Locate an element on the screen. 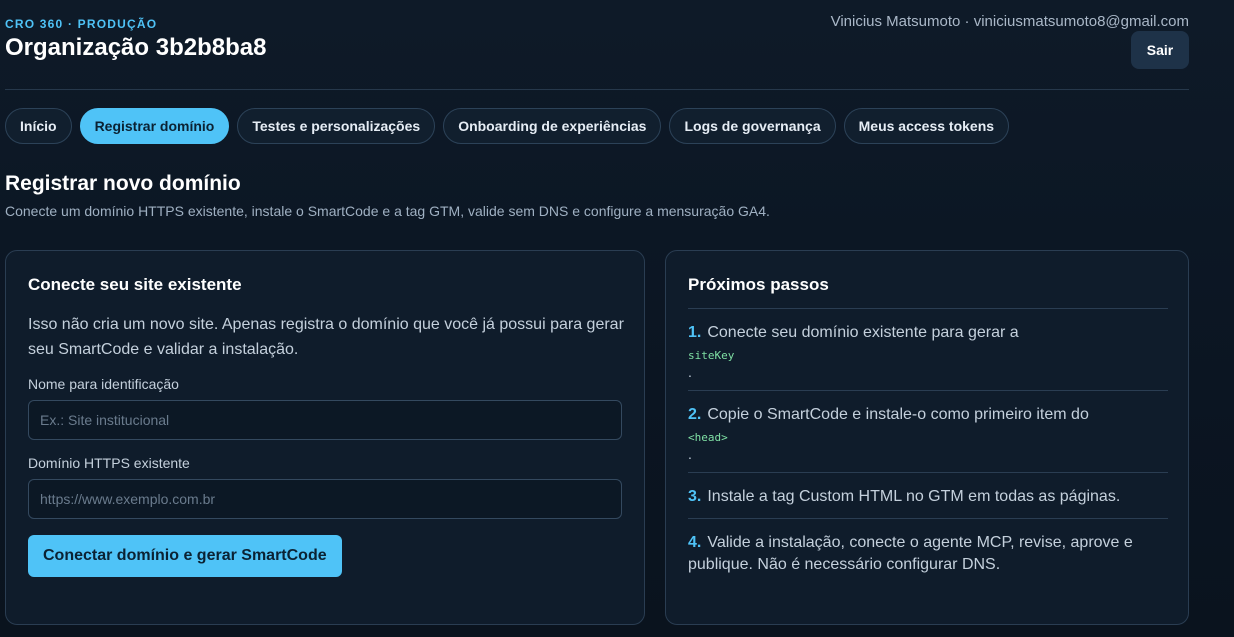 The width and height of the screenshot is (1234, 637). connect-card-title: Conecte seu site existente is located at coordinates (135, 284).